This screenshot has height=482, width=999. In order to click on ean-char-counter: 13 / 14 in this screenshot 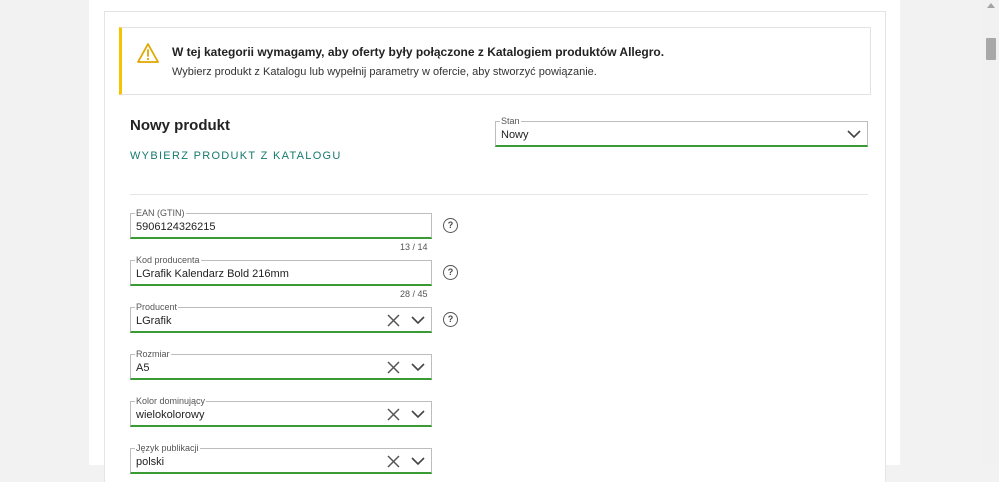, I will do `click(414, 247)`.